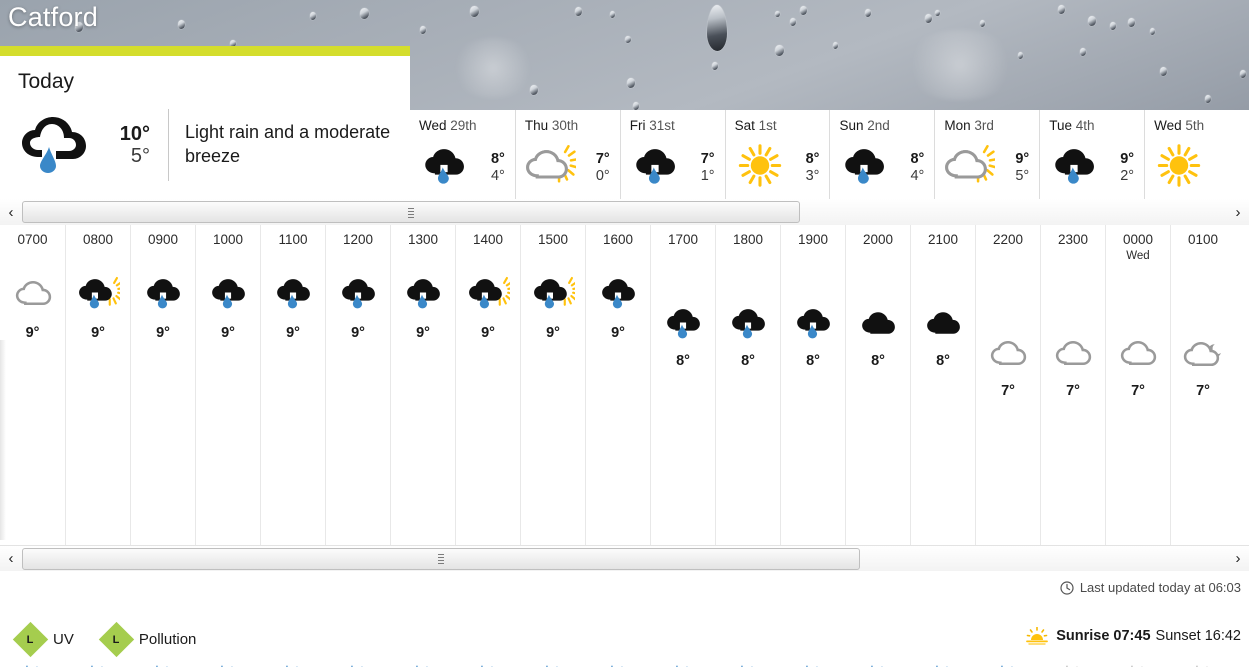 The height and width of the screenshot is (667, 1249). What do you see at coordinates (411, 212) in the screenshot?
I see `daily-scroll-thumb` at bounding box center [411, 212].